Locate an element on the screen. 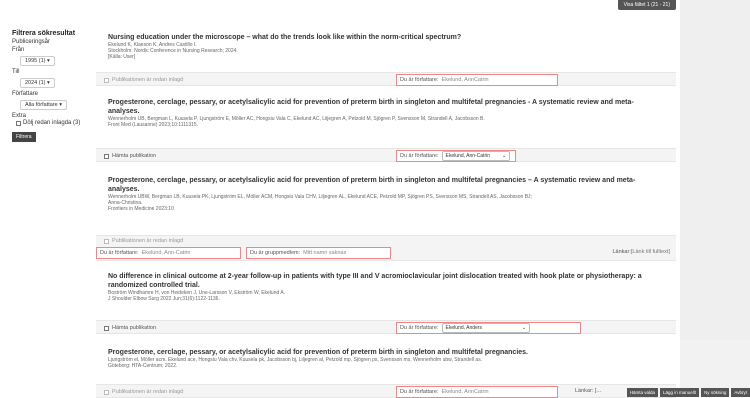 The width and height of the screenshot is (750, 398). hide-added-checkbox-row: Dölj redan inlagda (3) is located at coordinates (54, 123).